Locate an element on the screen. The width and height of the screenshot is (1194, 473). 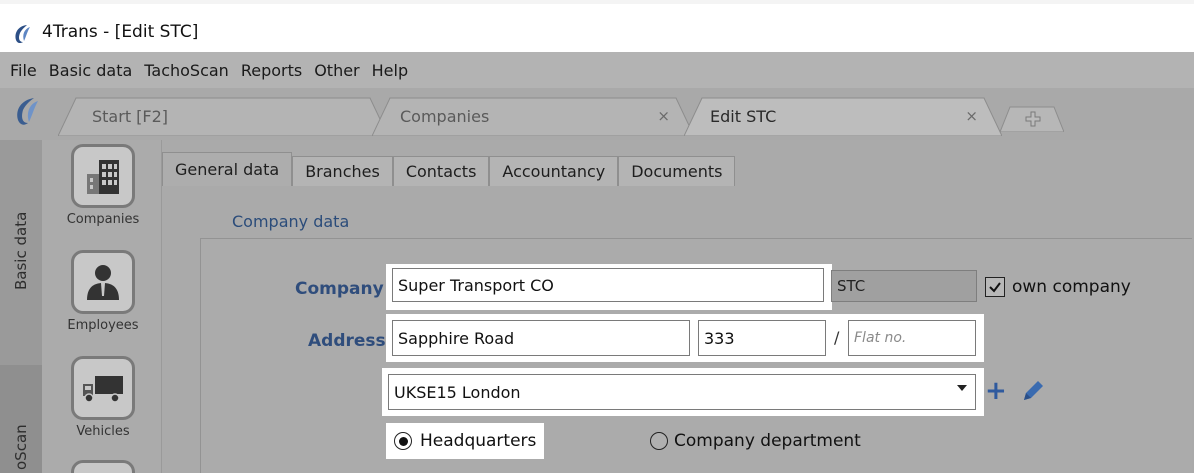
company-name-input: Super Transport CO is located at coordinates (608, 285).